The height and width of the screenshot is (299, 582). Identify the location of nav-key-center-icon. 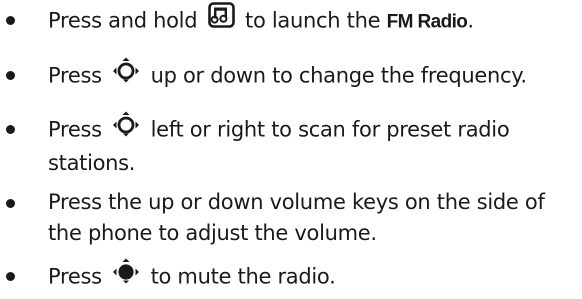
(126, 275).